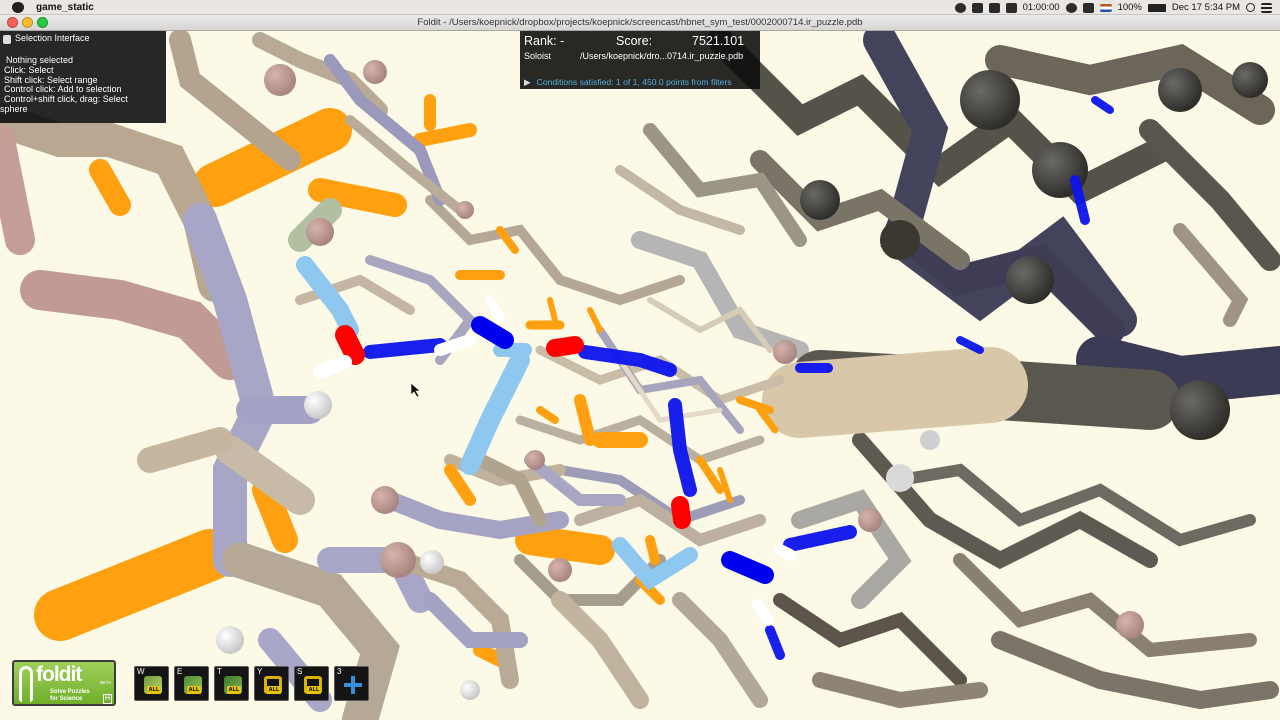  What do you see at coordinates (18, 7) in the screenshot?
I see `apple-logo-icon` at bounding box center [18, 7].